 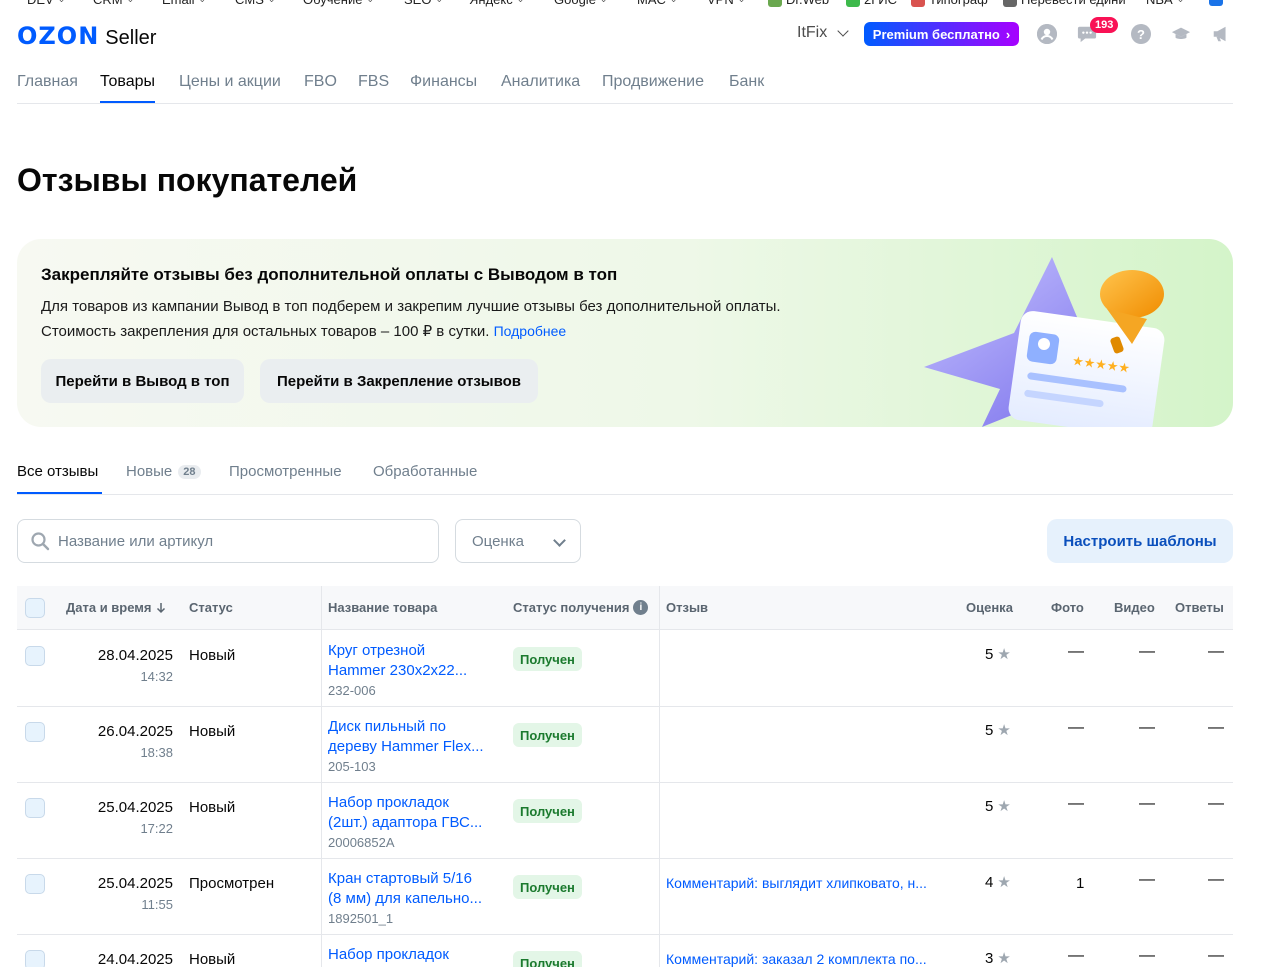 I want to click on chevron-down-icon, so click(x=559, y=540).